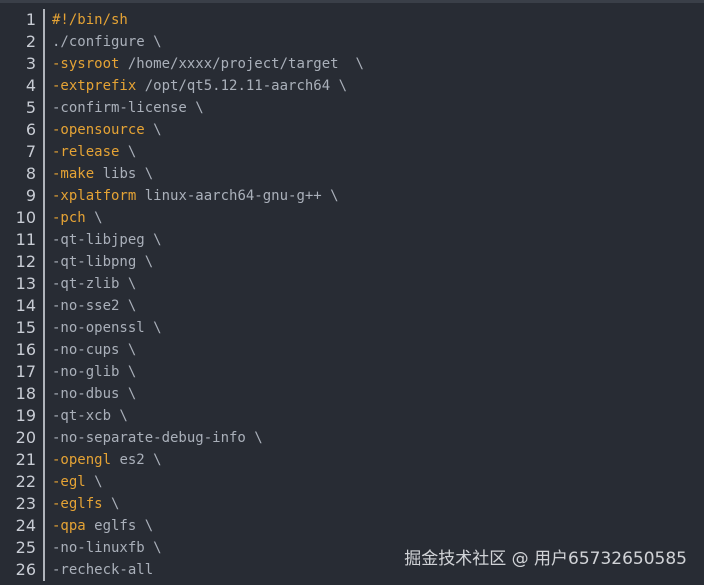 The height and width of the screenshot is (585, 704). I want to click on keyword-token: -make, so click(73, 174).